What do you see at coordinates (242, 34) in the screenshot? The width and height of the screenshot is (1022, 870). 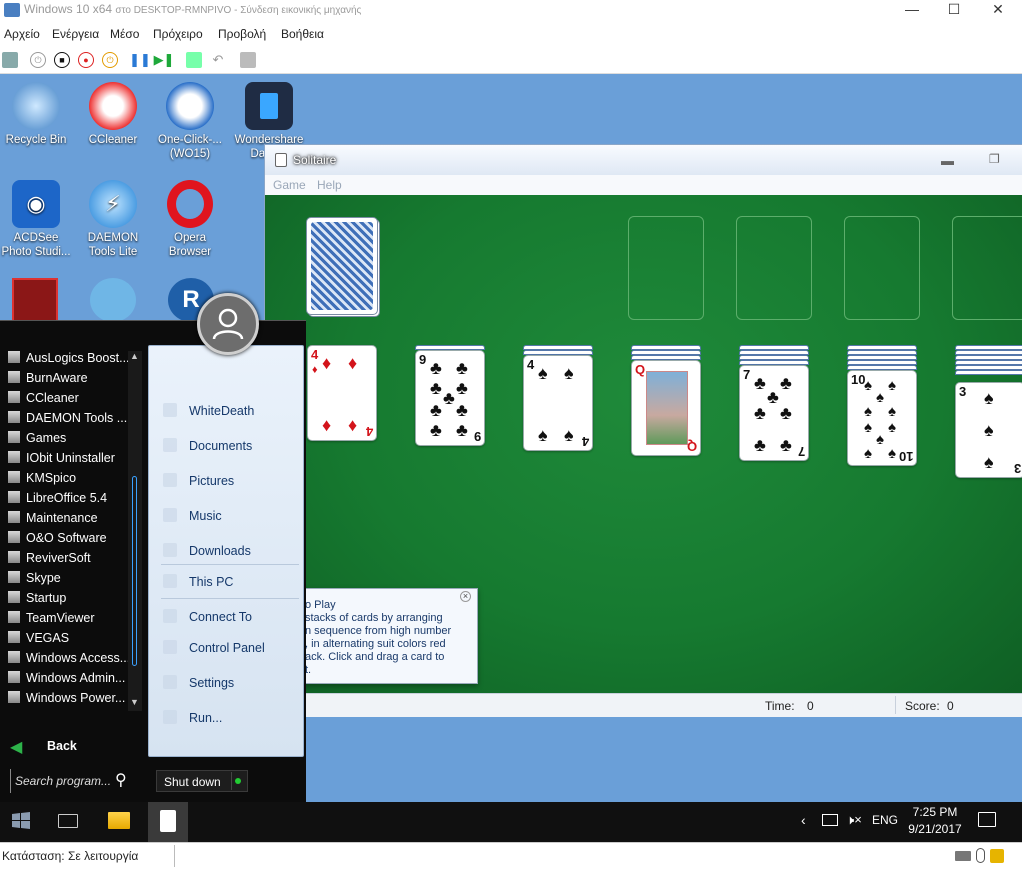 I see `menu-view: Προβολή` at bounding box center [242, 34].